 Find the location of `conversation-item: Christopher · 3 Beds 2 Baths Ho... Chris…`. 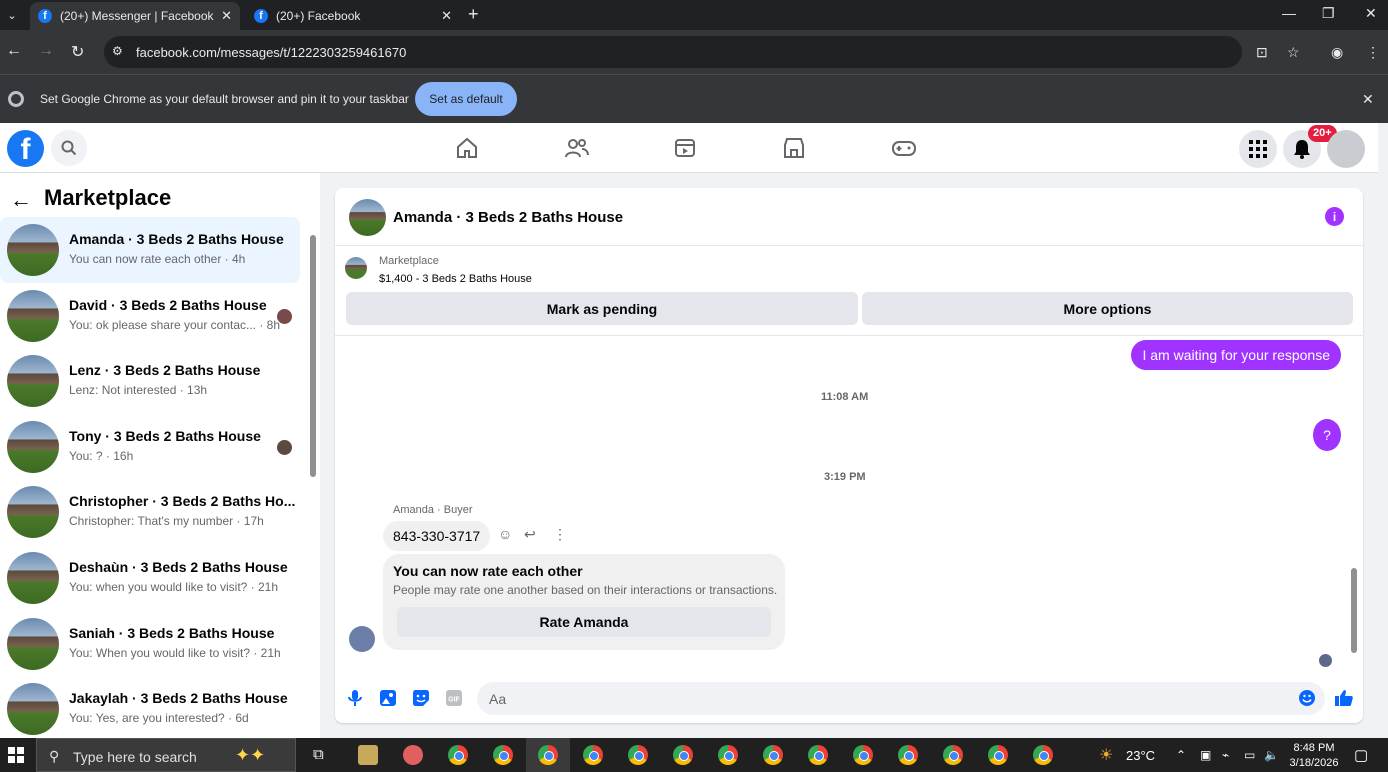

conversation-item: Christopher · 3 Beds 2 Baths Ho... Chris… is located at coordinates (150, 512).